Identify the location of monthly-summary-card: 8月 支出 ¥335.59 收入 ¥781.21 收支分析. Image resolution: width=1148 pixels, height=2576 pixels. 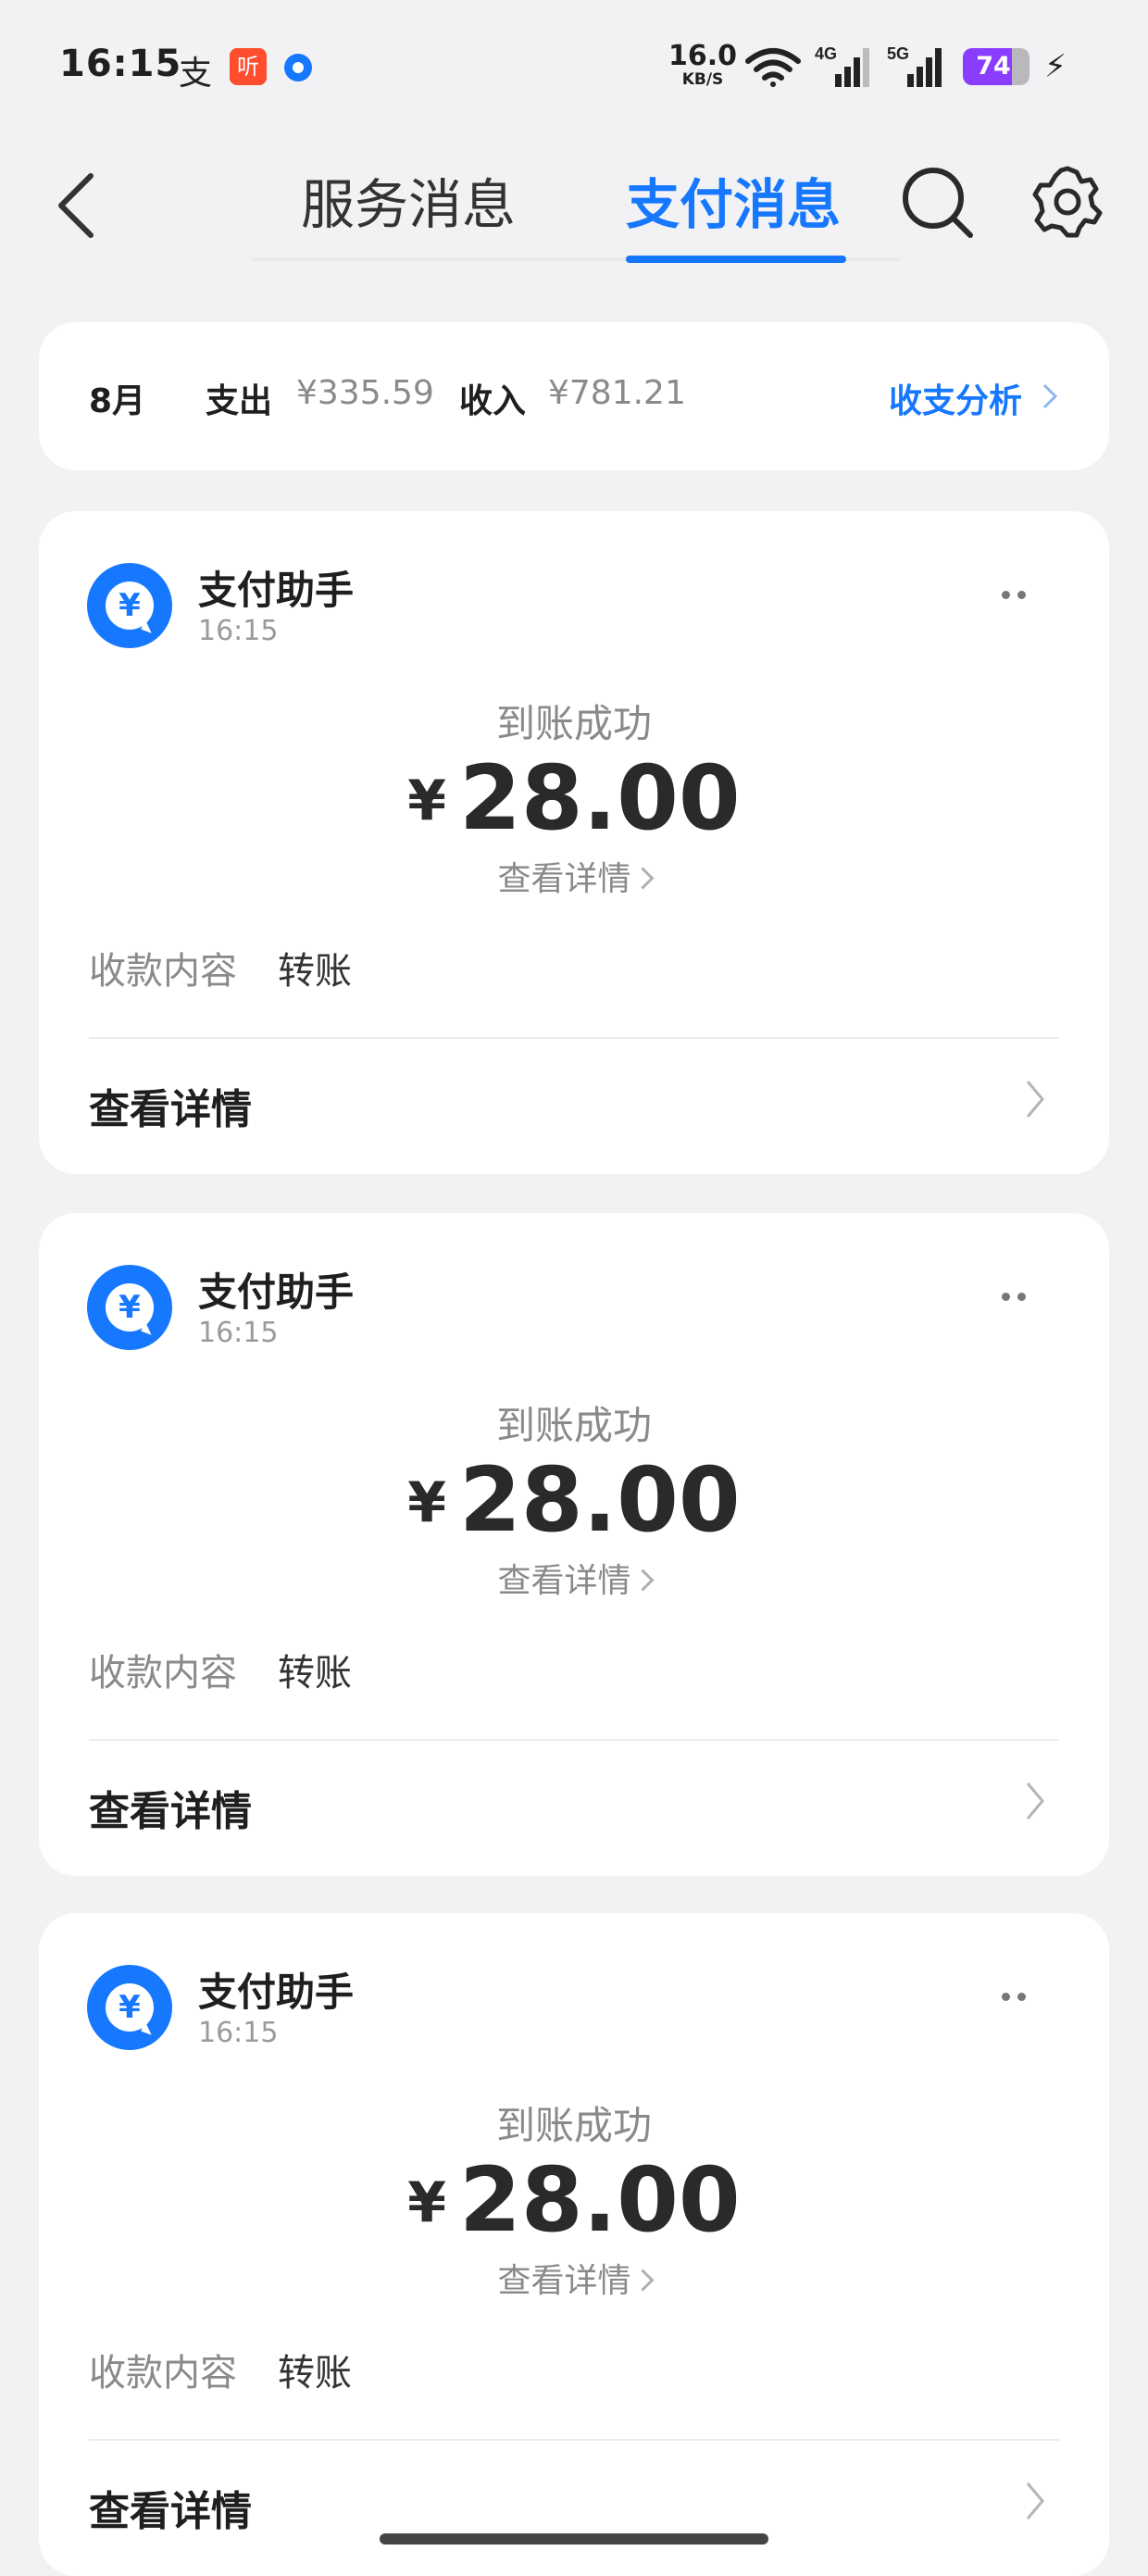
(574, 396).